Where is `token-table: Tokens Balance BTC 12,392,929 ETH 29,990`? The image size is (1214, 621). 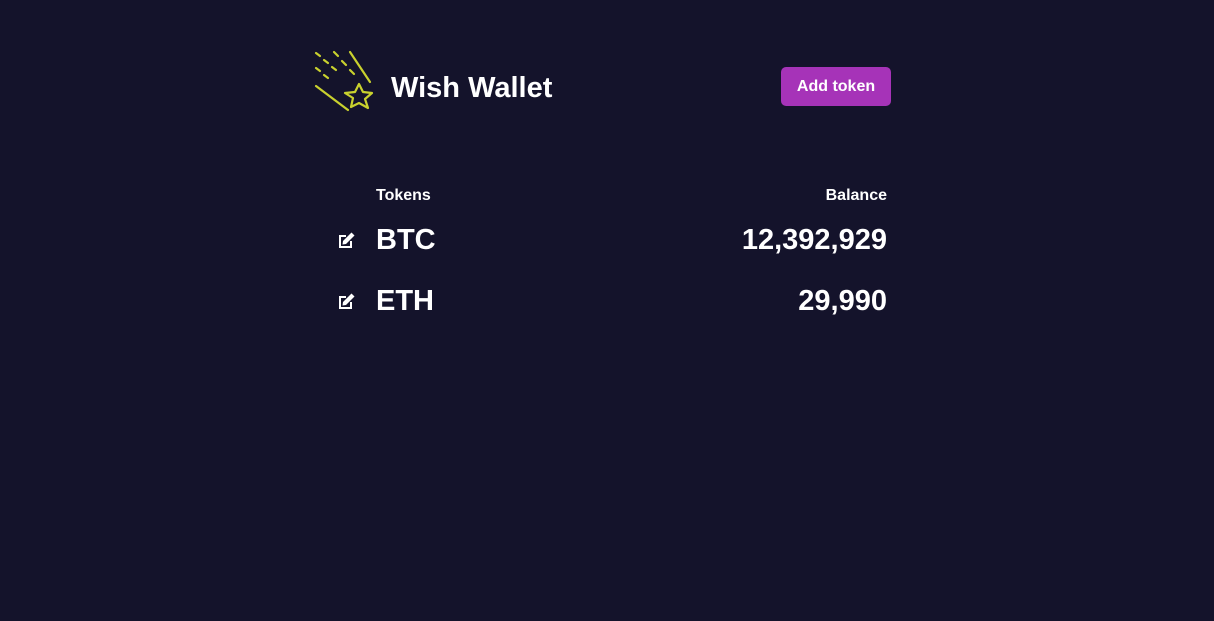
token-table: Tokens Balance BTC 12,392,929 ETH 29,990 is located at coordinates (610, 257).